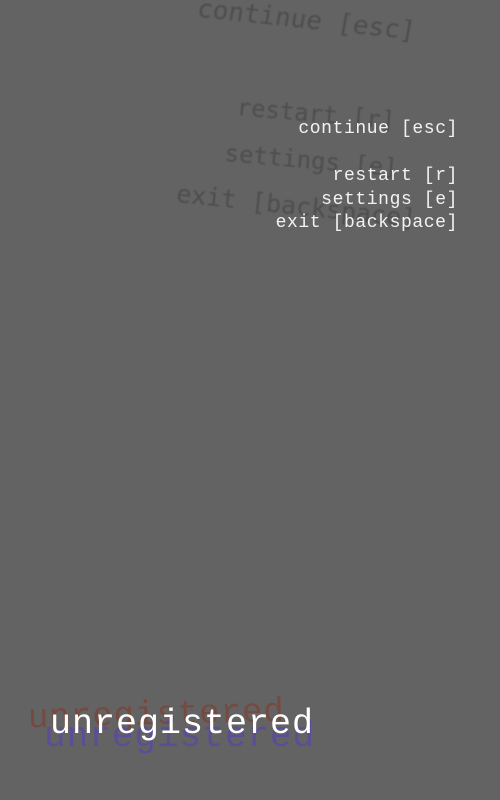  I want to click on unregistered-watermark: unregistered, so click(182, 724).